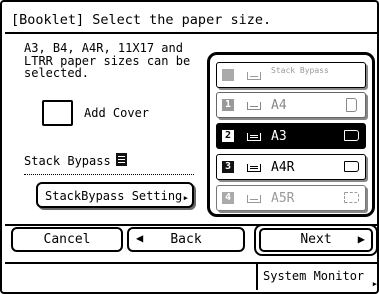 The image size is (379, 294). Describe the element at coordinates (228, 75) in the screenshot. I see `source-number-icon` at that location.